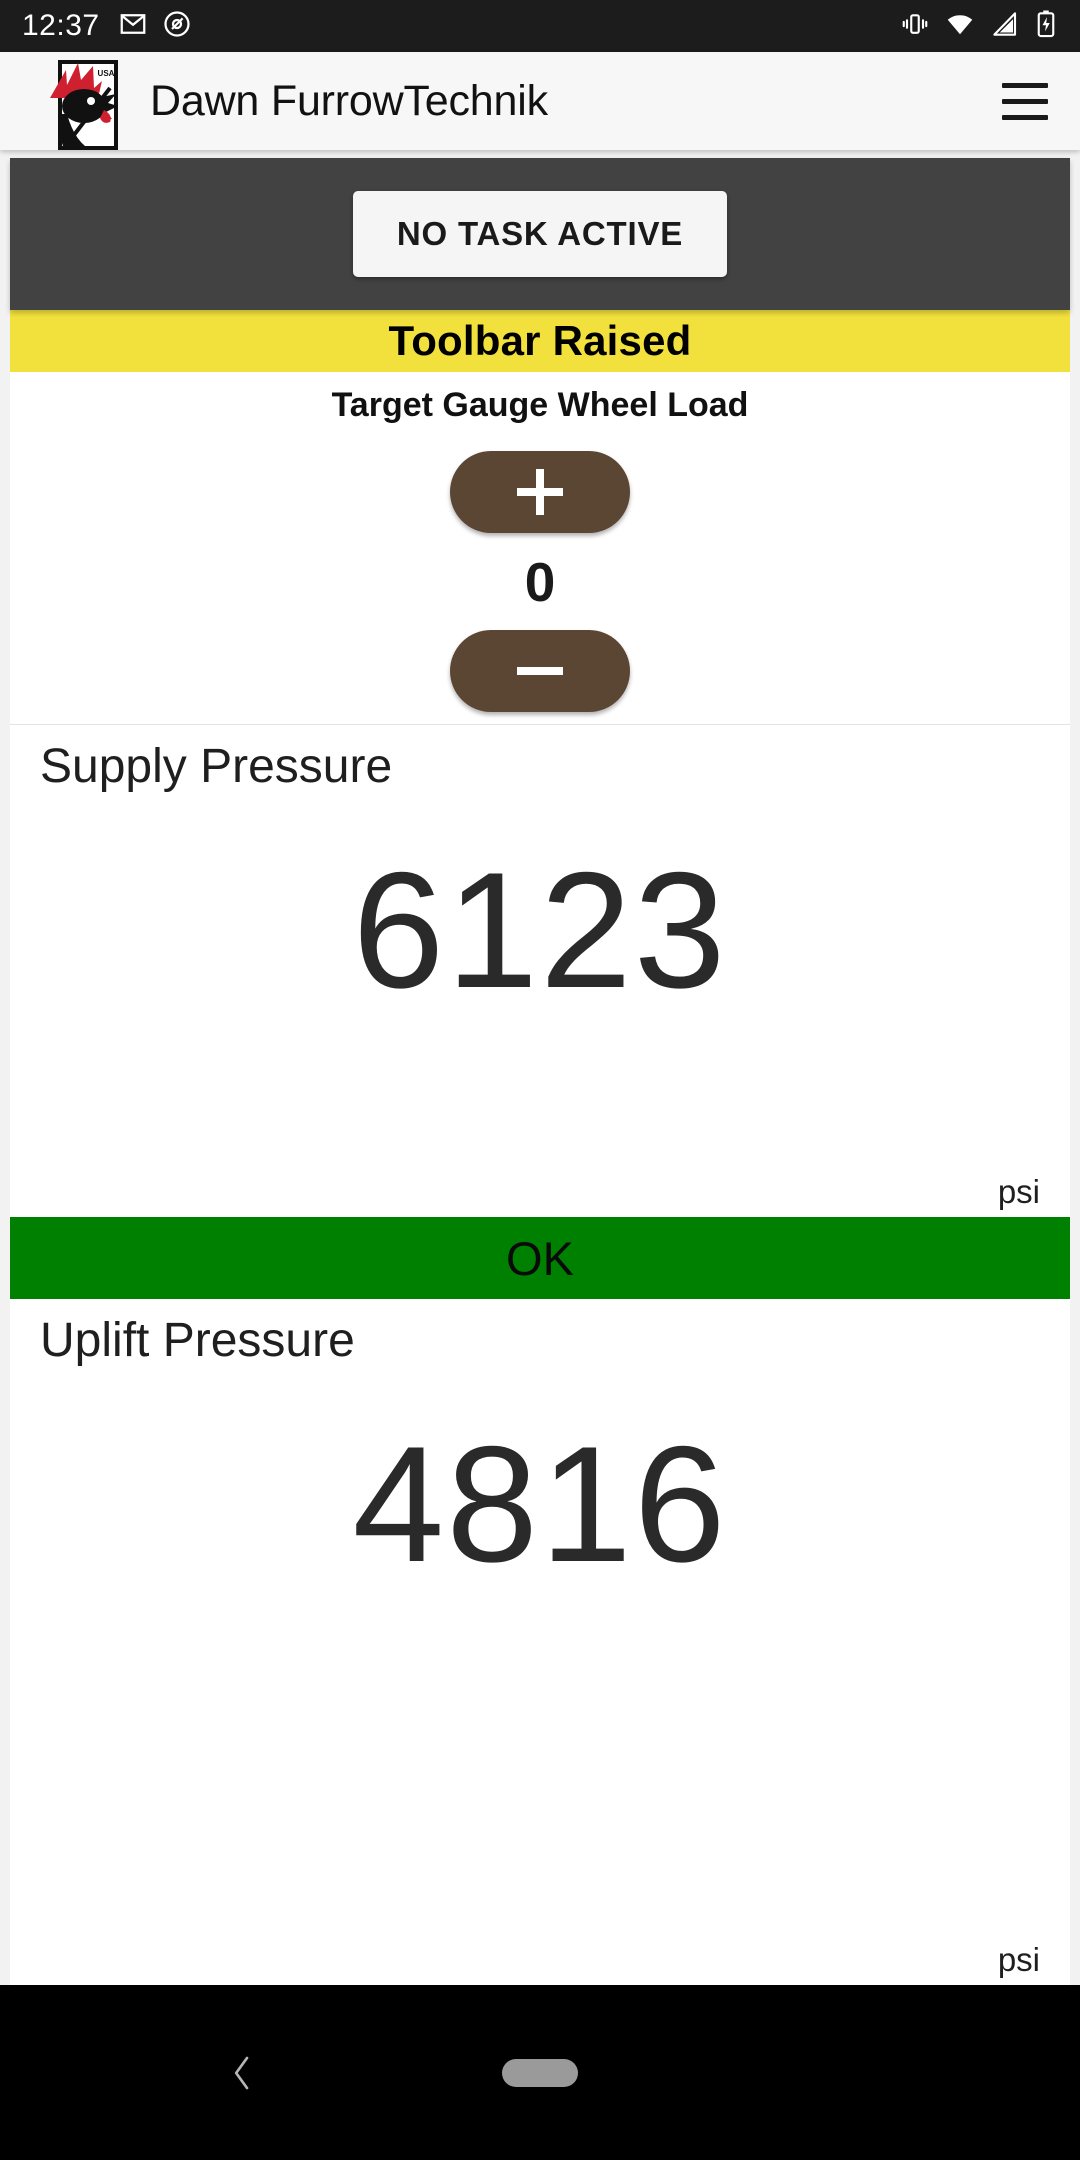 This screenshot has height=2160, width=1080. Describe the element at coordinates (106, 73) in the screenshot. I see `svg-text: USA` at that location.